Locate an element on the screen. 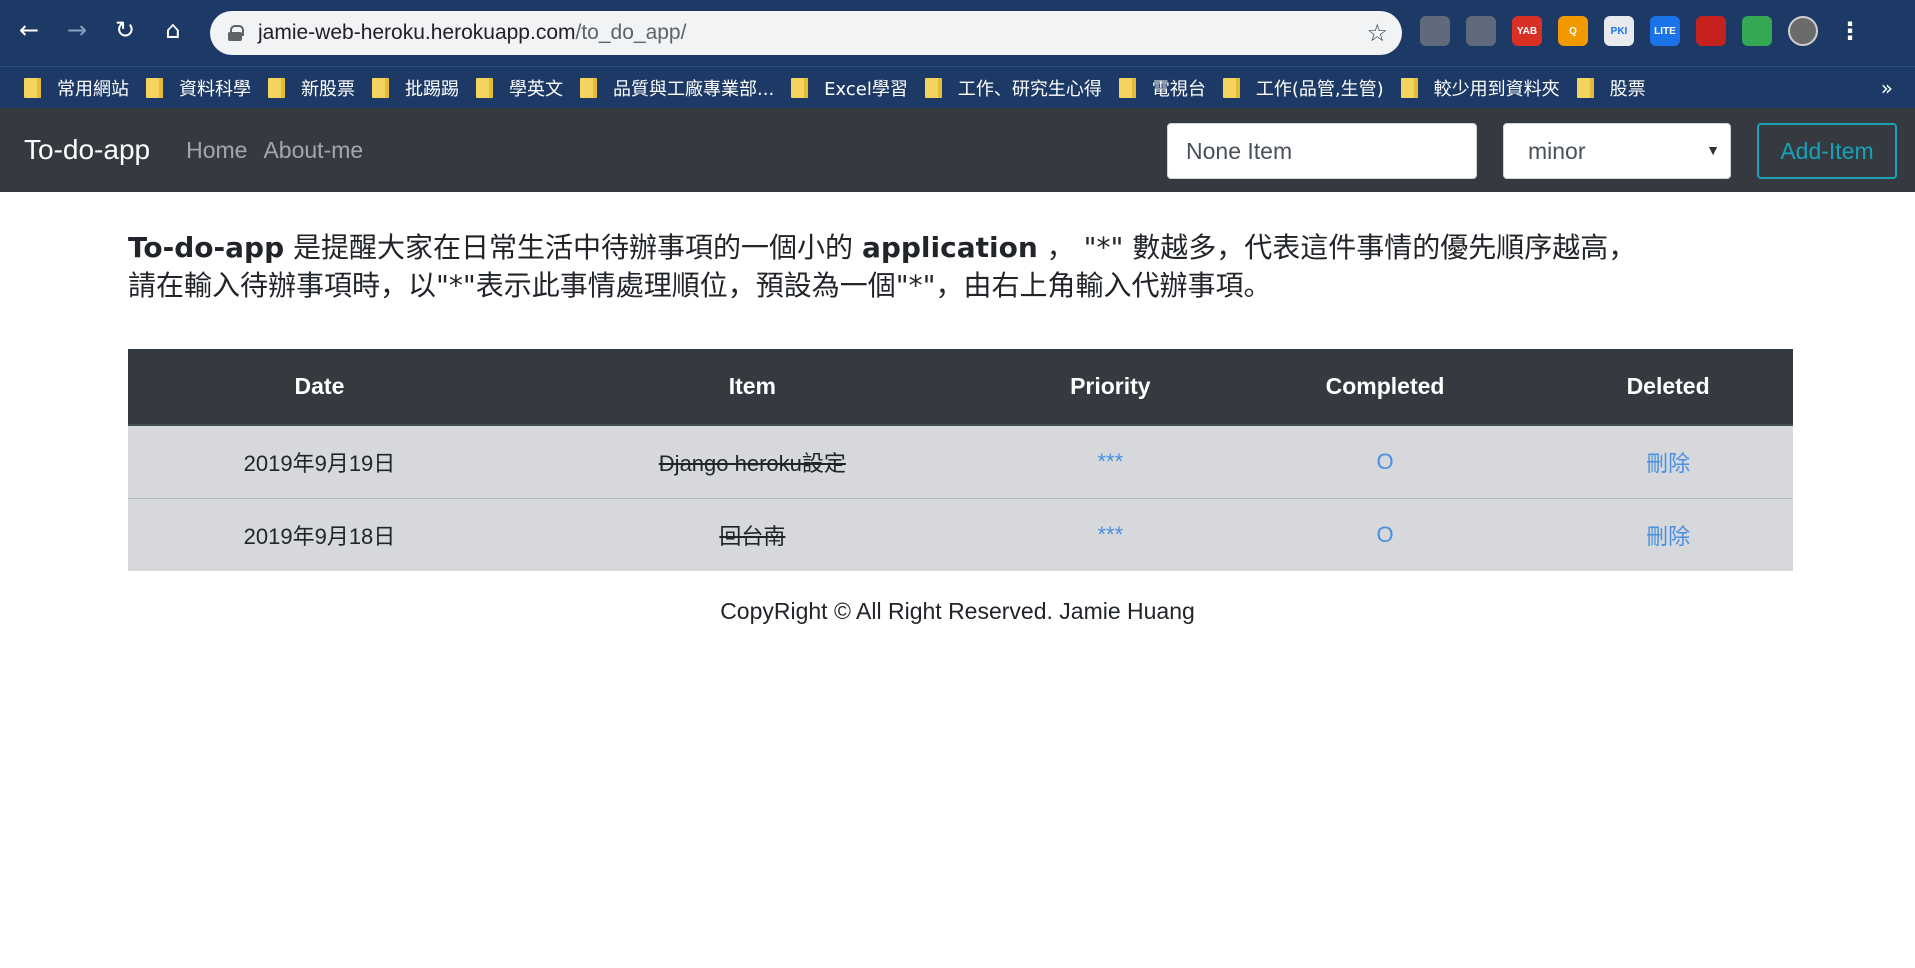 This screenshot has width=1915, height=968. bookmark-label: 批踢踢 is located at coordinates (432, 89).